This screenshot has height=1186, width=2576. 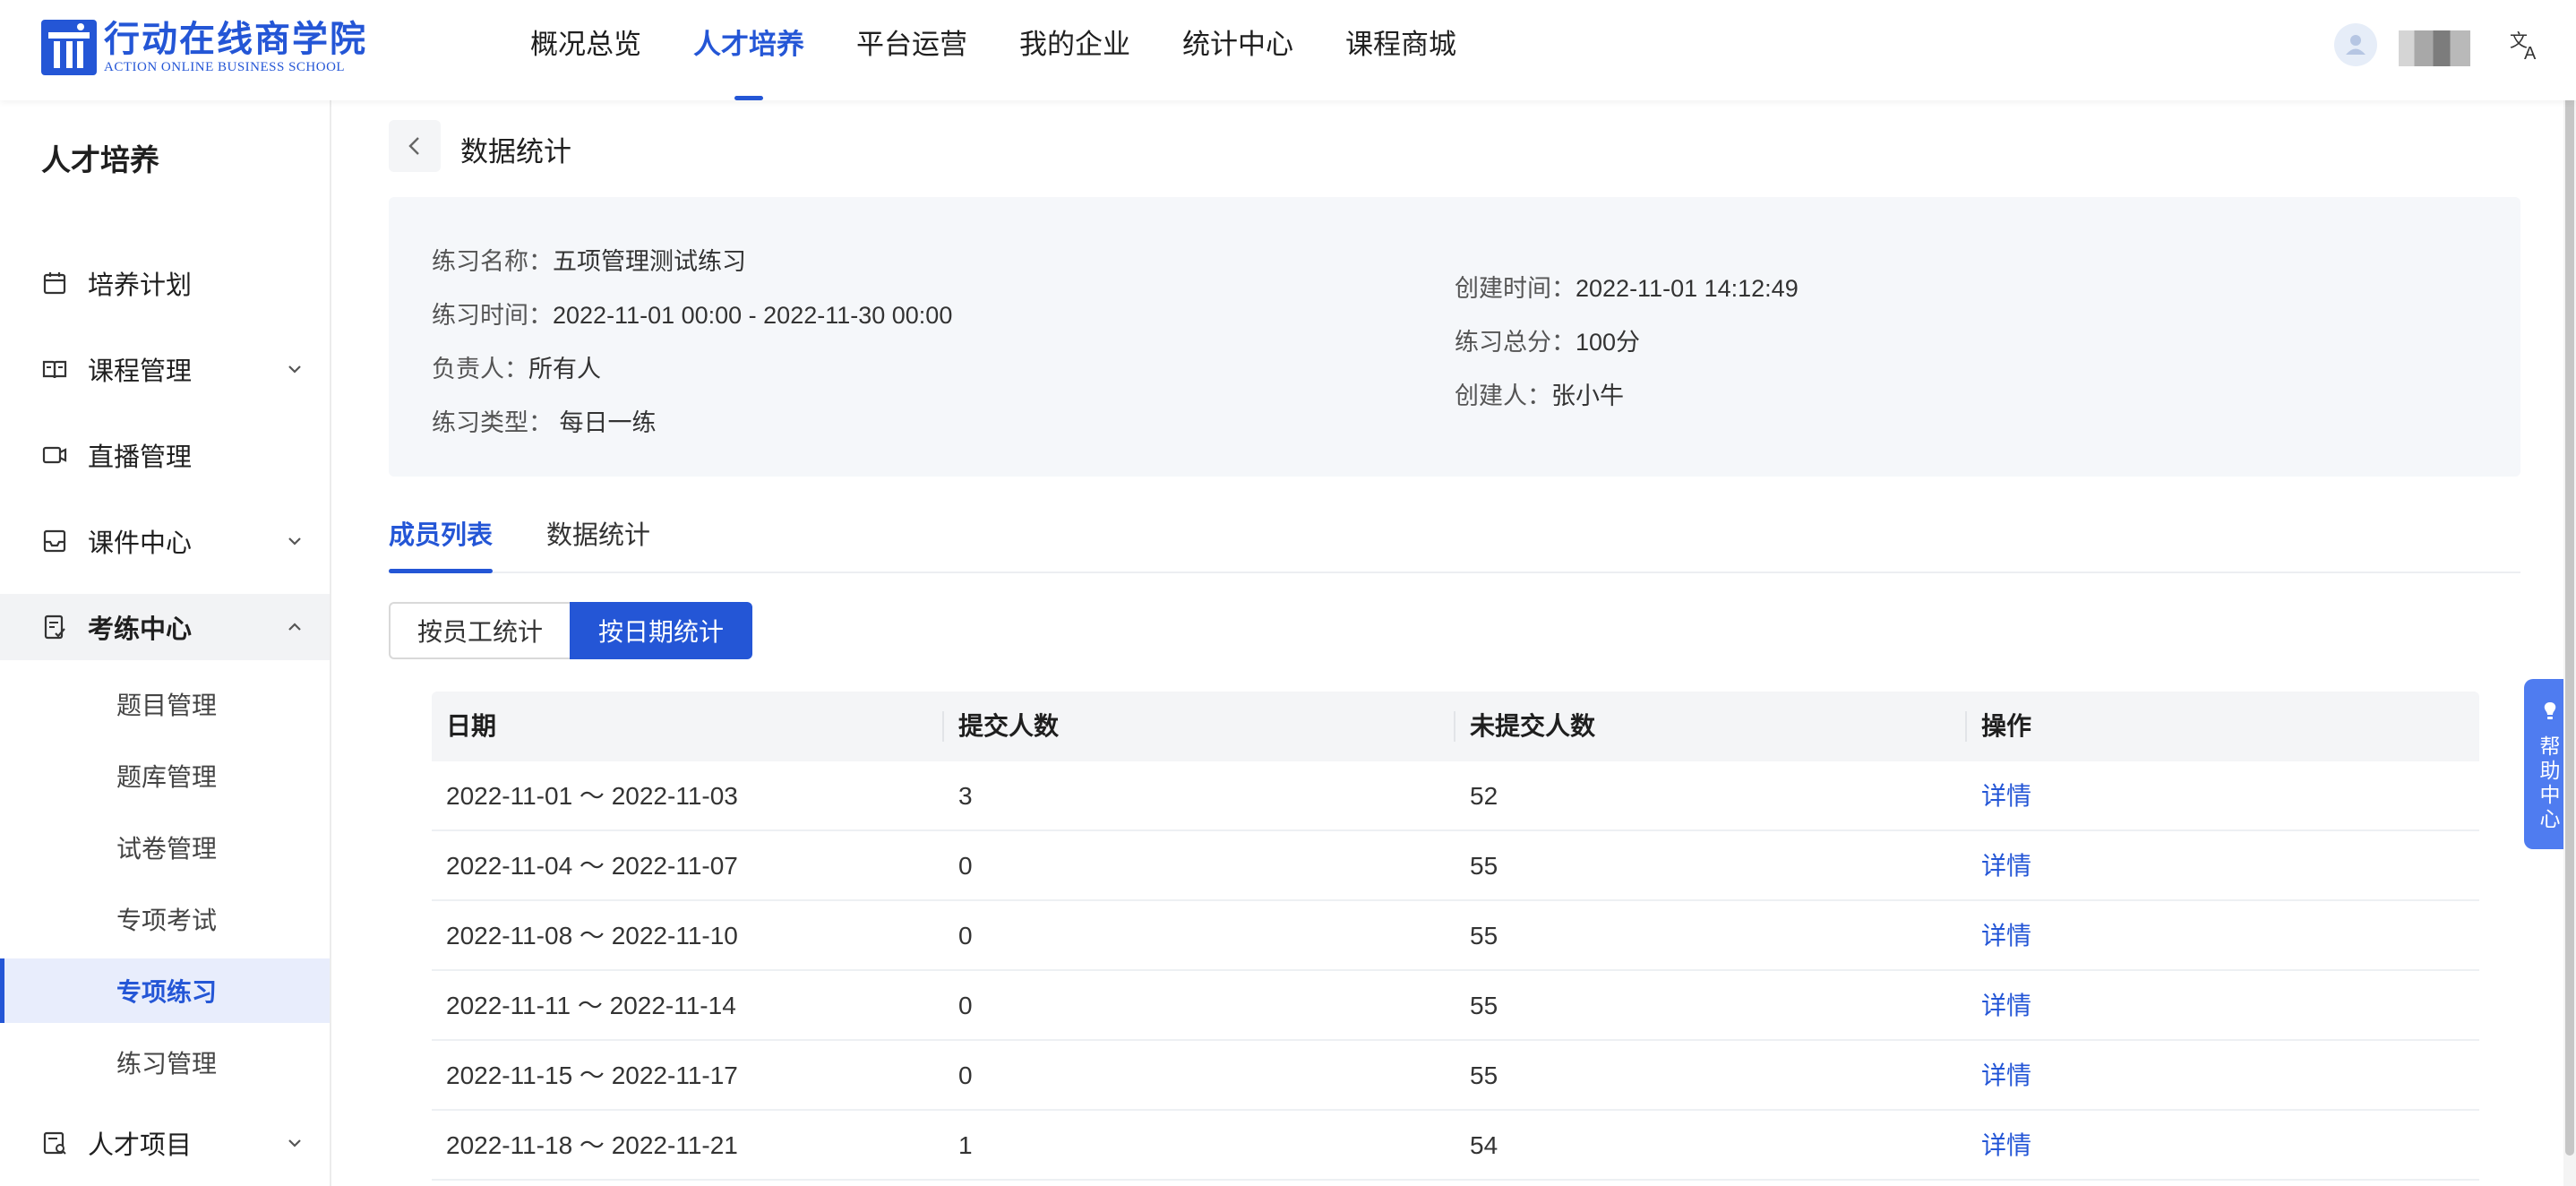 I want to click on project-icon, so click(x=54, y=1143).